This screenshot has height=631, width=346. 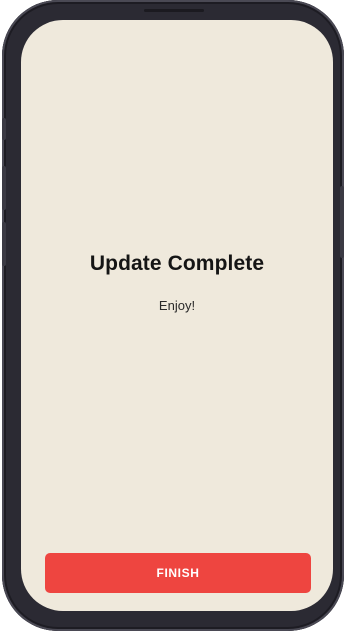 What do you see at coordinates (174, 10) in the screenshot?
I see `speaker-slot` at bounding box center [174, 10].